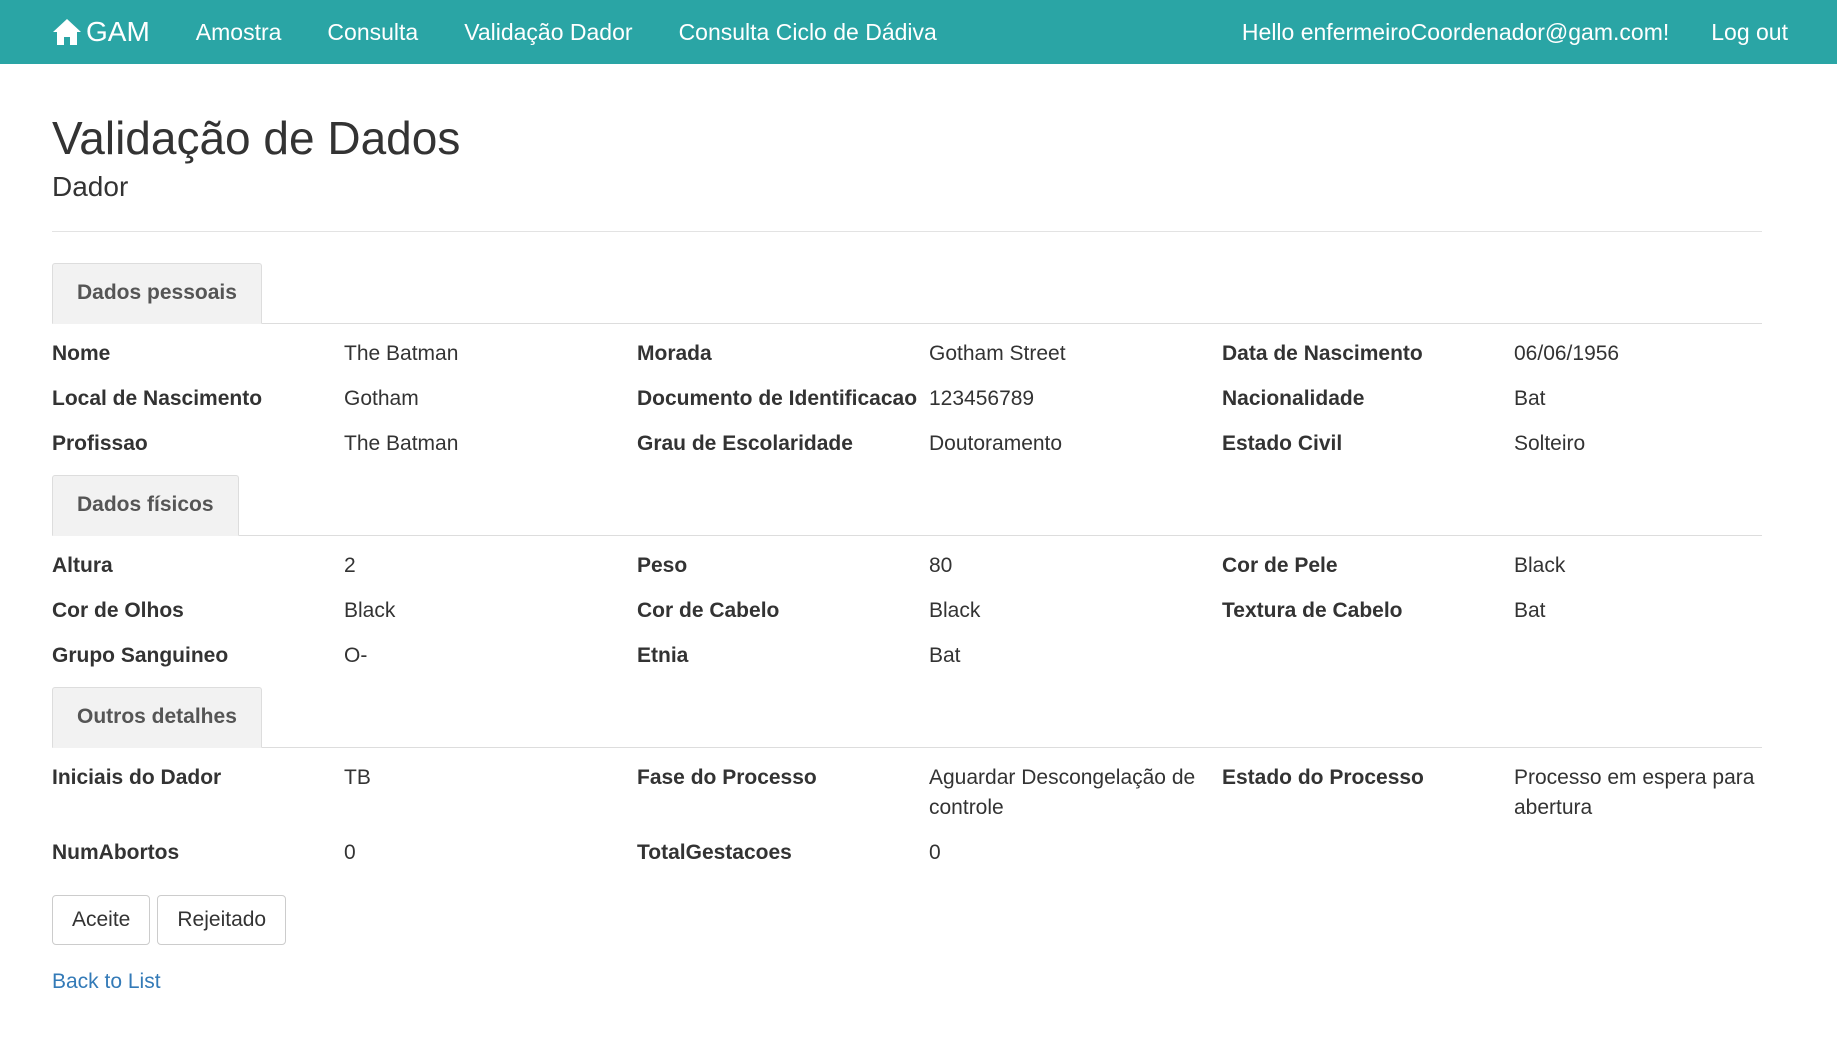 This screenshot has width=1837, height=1050. Describe the element at coordinates (1312, 610) in the screenshot. I see `field-label: Textura de Cabelo` at that location.